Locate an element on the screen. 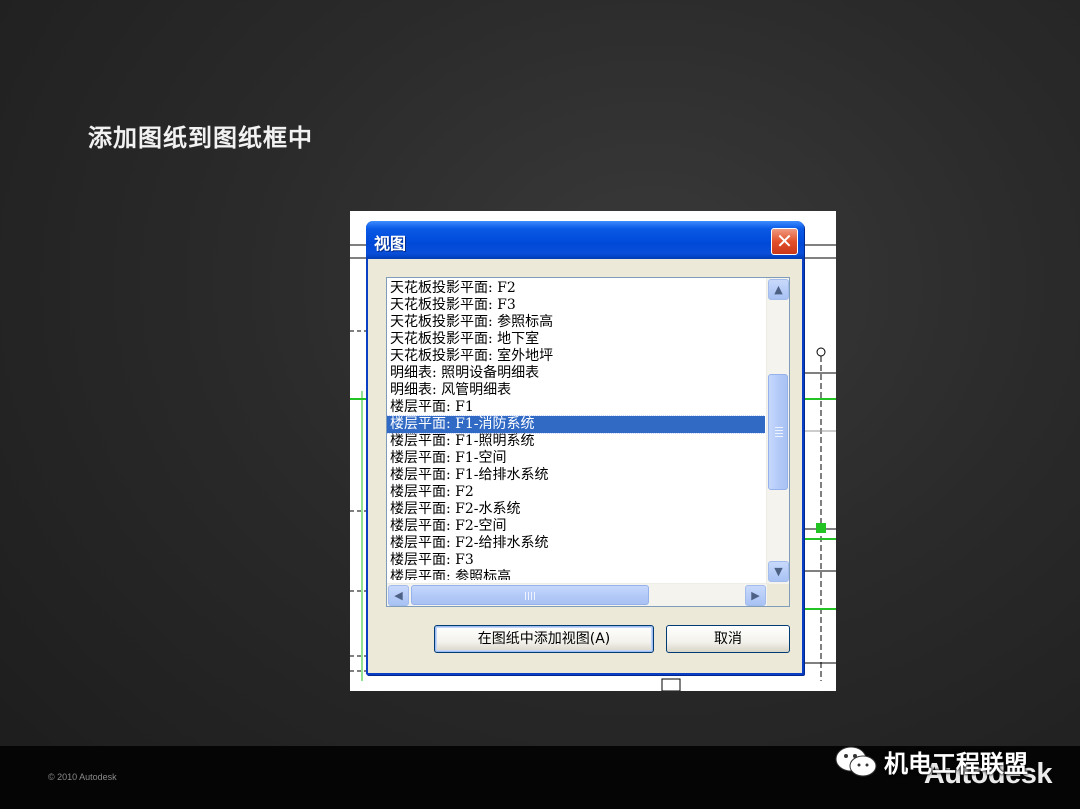 This screenshot has width=1080, height=809. list-item: 明细表: 照明设备明细表 is located at coordinates (576, 373).